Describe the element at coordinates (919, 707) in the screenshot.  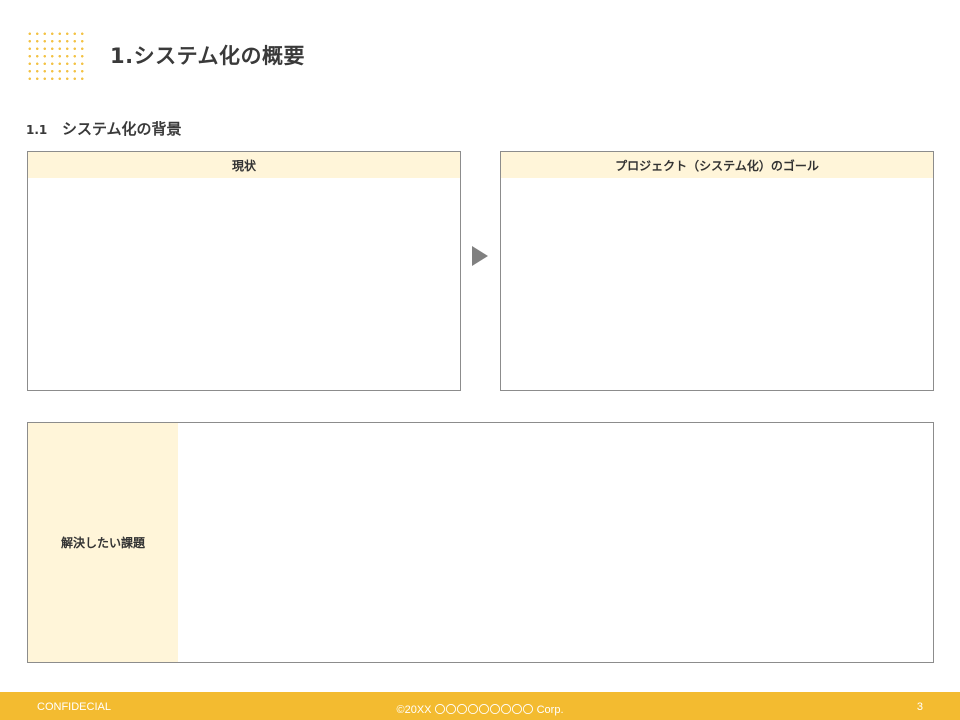
I see `page-number: 3` at that location.